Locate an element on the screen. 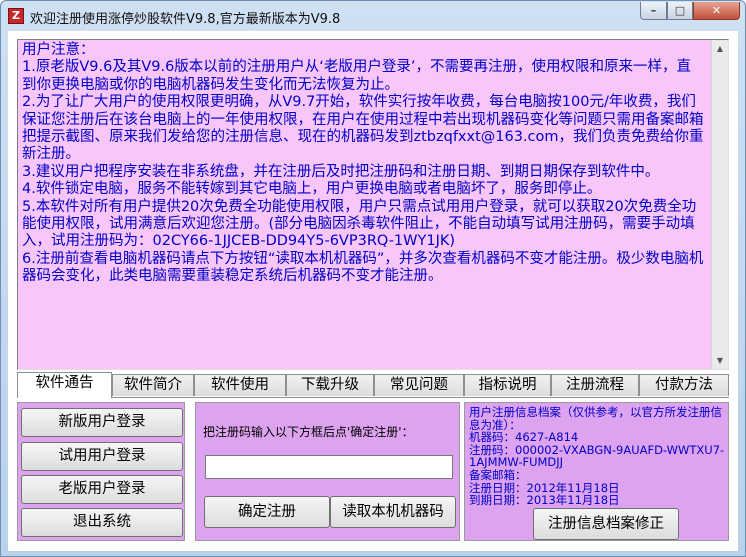 The height and width of the screenshot is (557, 746). tab-strip: 软件通告 软件简介 软件使用 下载升级 常见问题 指标说明 注册流程 付款方法 is located at coordinates (373, 385).